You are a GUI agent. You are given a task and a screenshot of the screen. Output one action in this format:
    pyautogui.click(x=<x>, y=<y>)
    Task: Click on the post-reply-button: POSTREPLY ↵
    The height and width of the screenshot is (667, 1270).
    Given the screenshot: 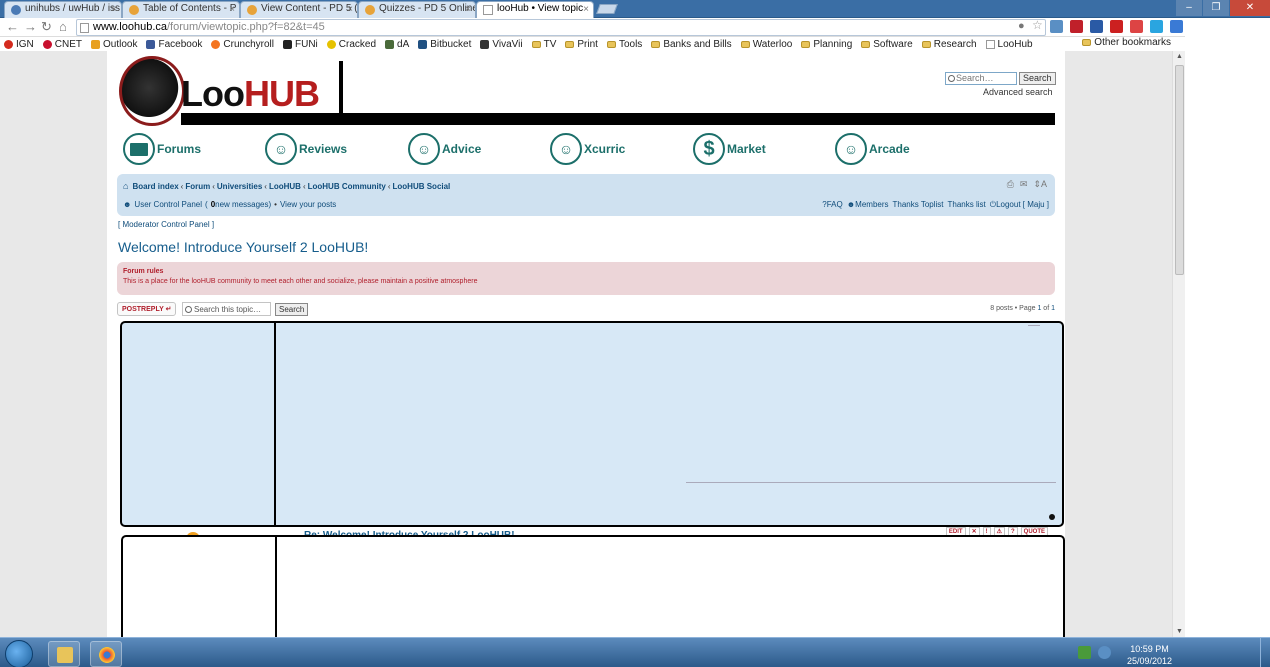 What is the action you would take?
    pyautogui.click(x=147, y=309)
    